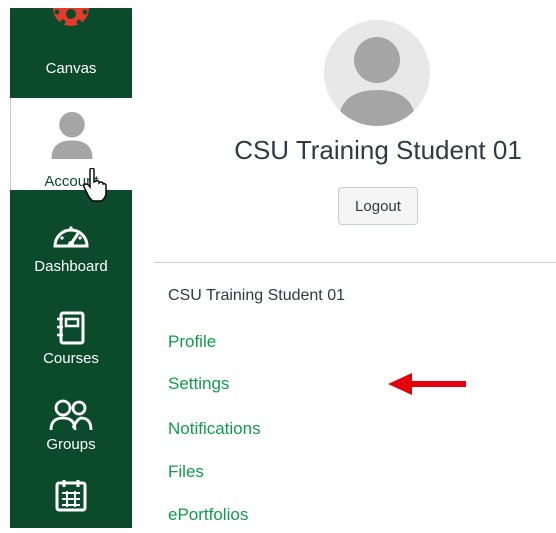 This screenshot has width=556, height=533. I want to click on nav-item-label: Courses, so click(71, 358).